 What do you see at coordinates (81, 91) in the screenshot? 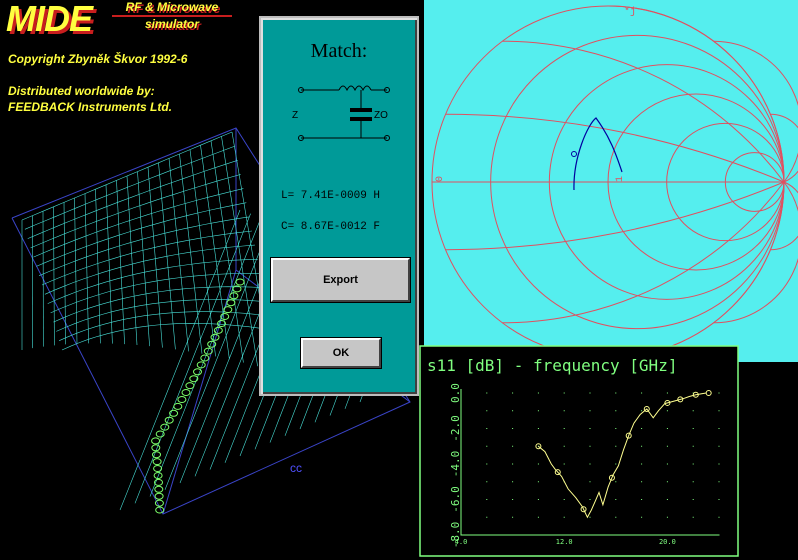
I see `distributor-line1: Distributed worldwide by:` at bounding box center [81, 91].